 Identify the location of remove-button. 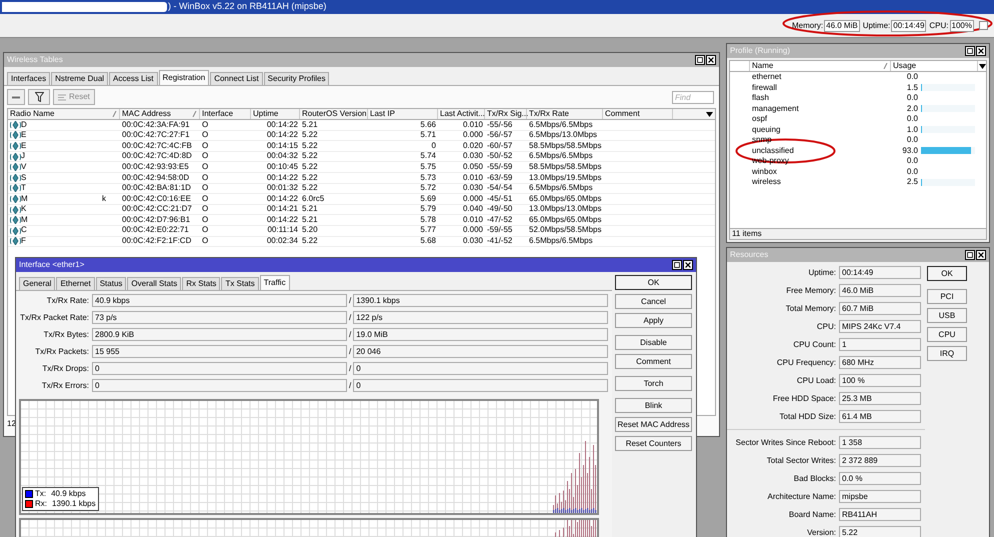
(16, 97).